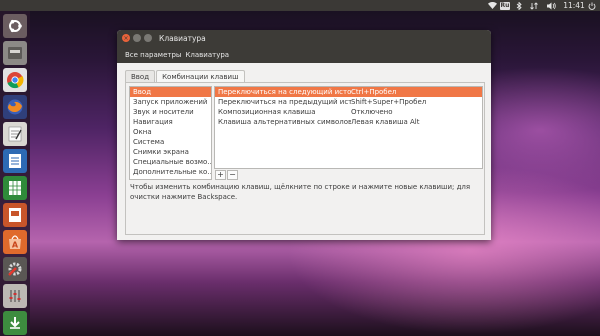 The image size is (600, 336). I want to click on maximize-button, so click(148, 38).